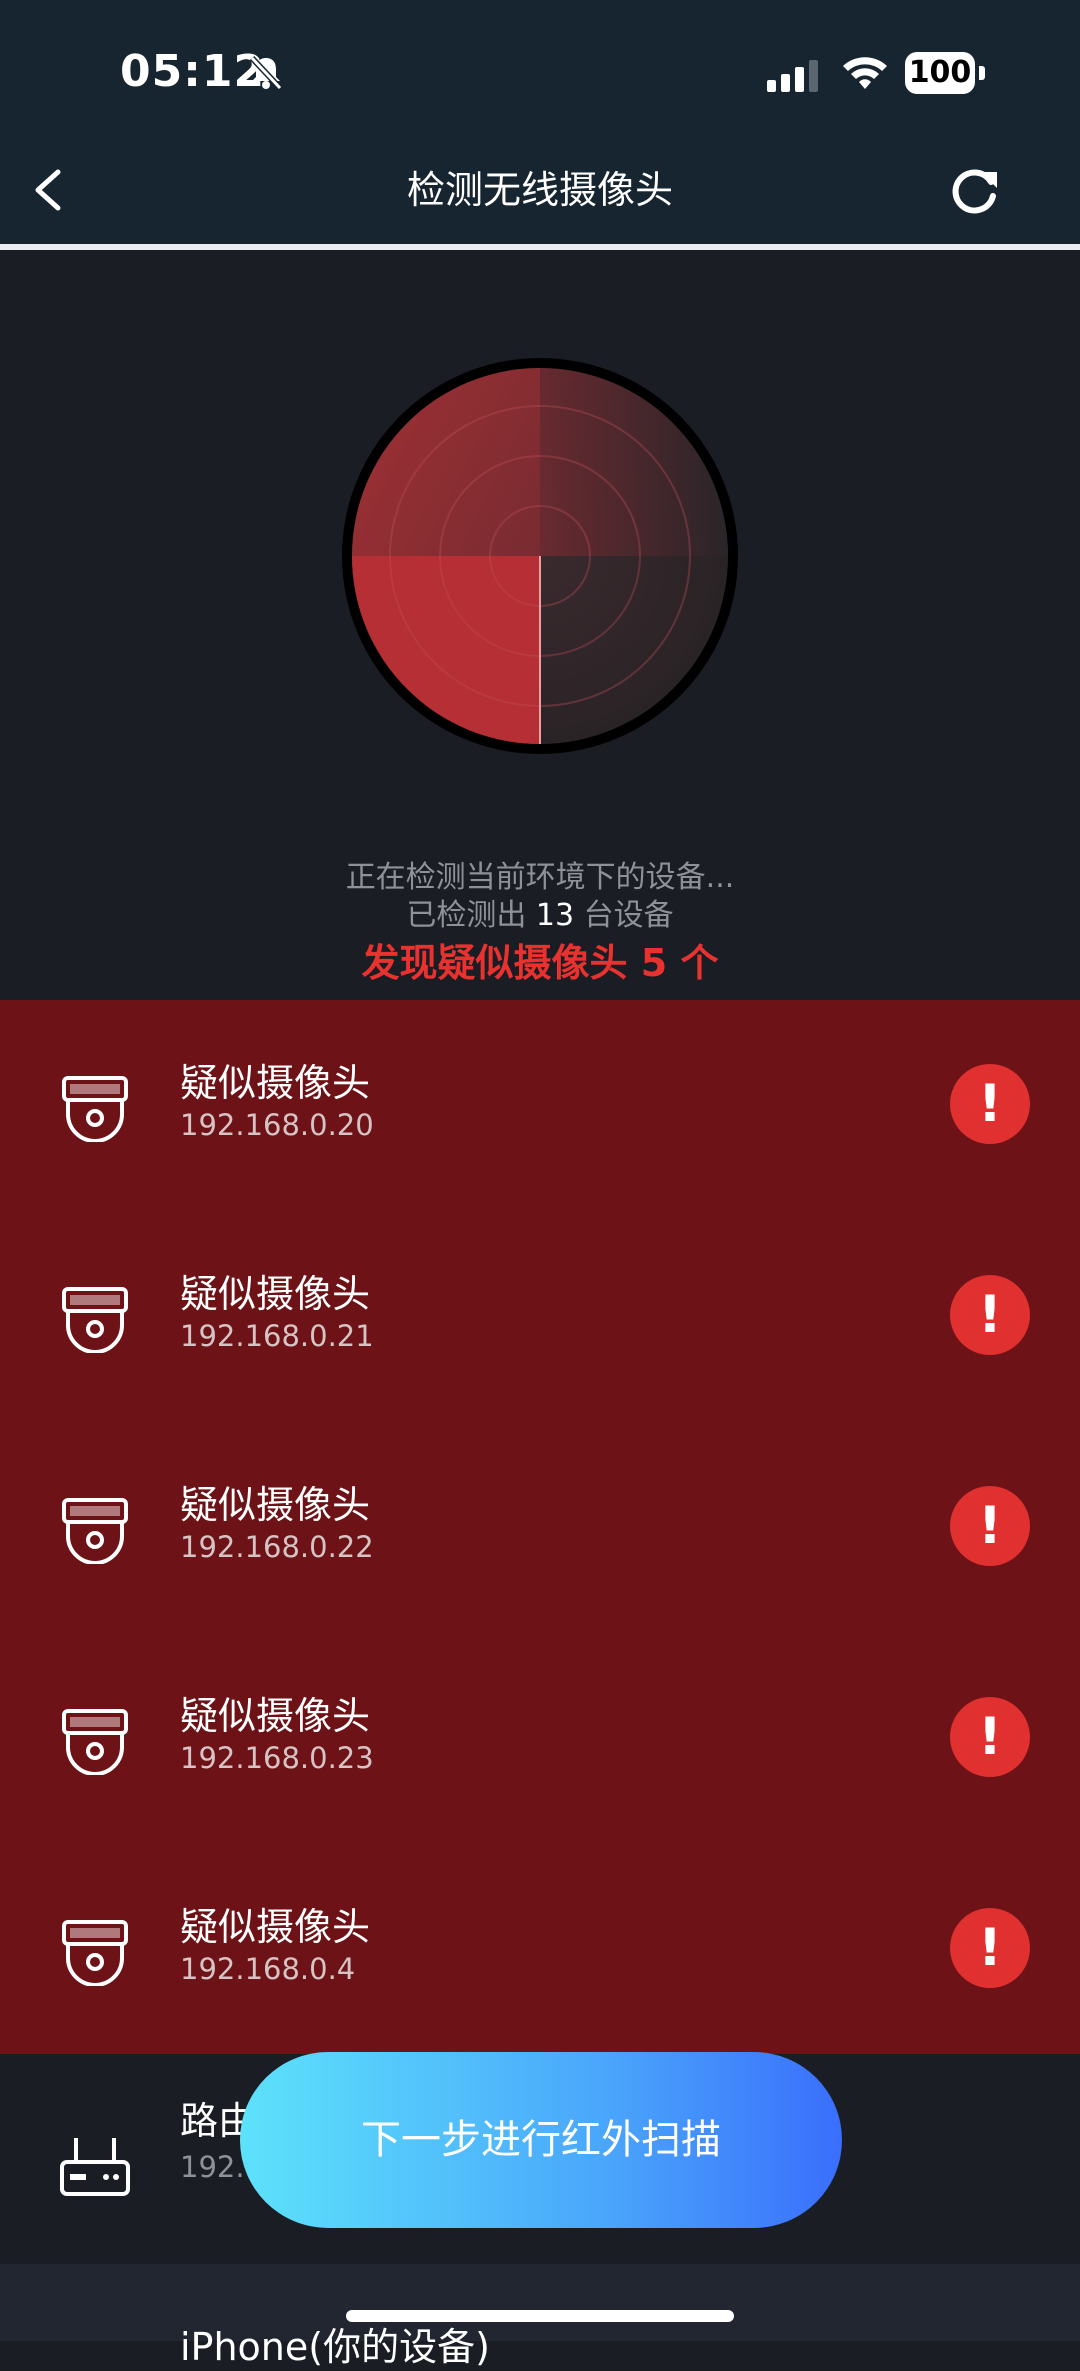 Image resolution: width=1080 pixels, height=2371 pixels. I want to click on bell-muted-icon, so click(266, 73).